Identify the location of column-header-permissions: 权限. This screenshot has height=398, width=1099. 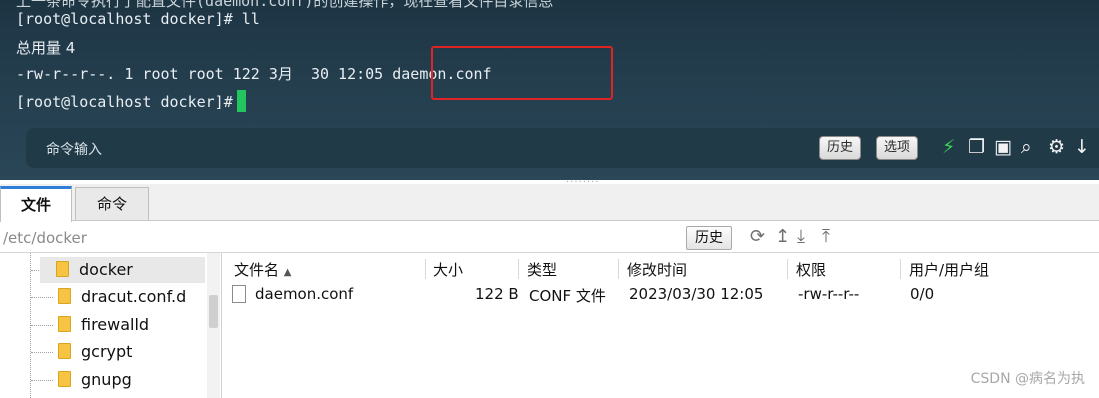
(811, 269).